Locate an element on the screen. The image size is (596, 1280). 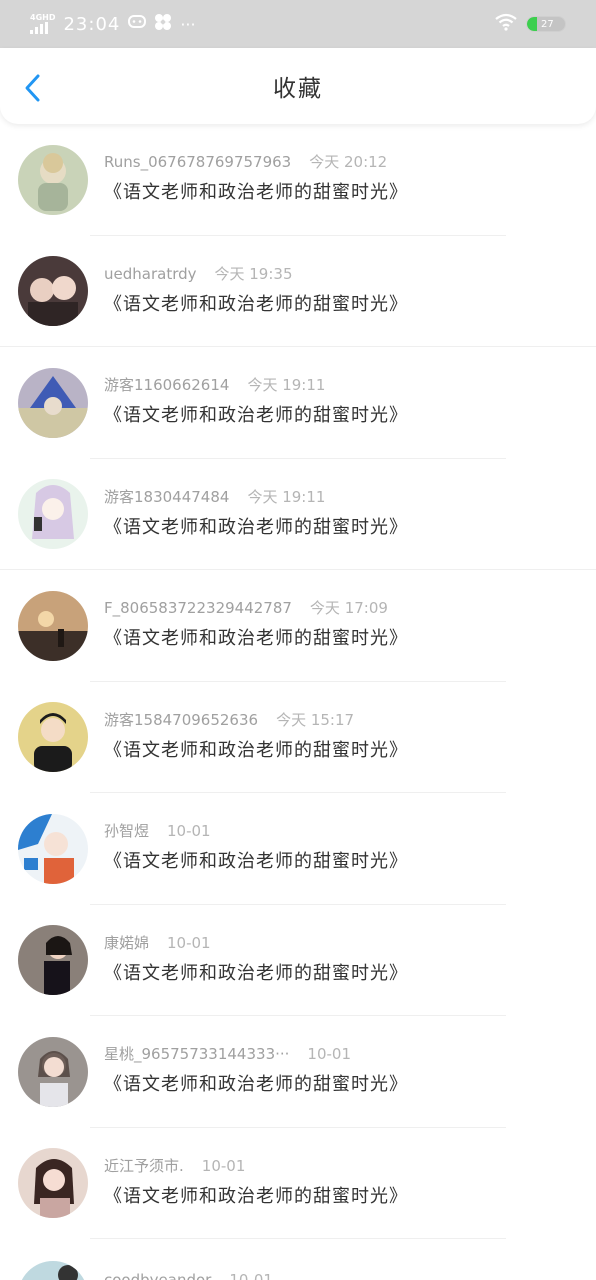
nav-bar: 收藏 is located at coordinates (298, 86).